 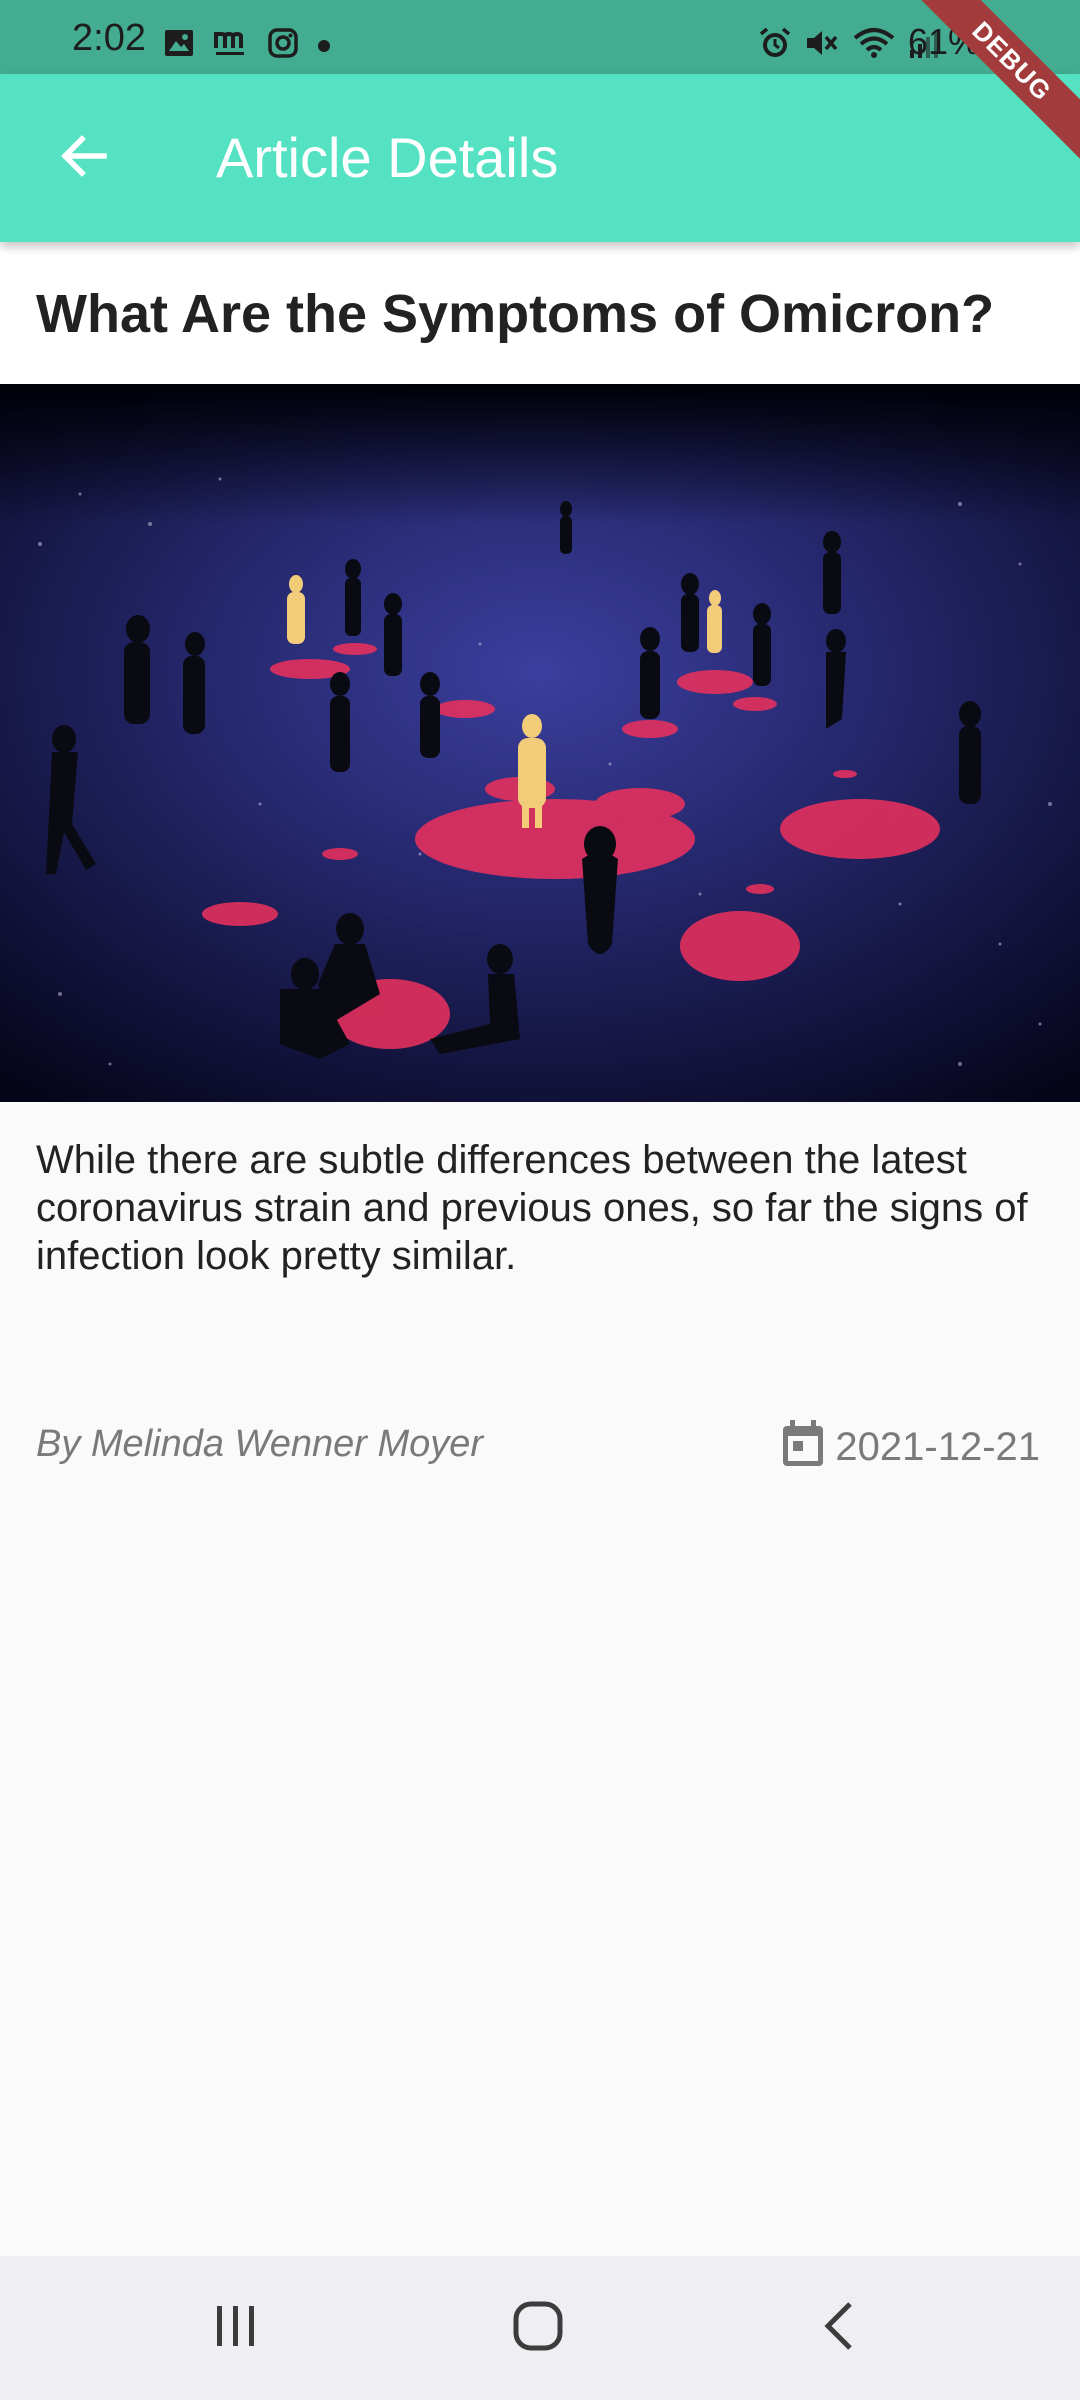 What do you see at coordinates (822, 45) in the screenshot?
I see `mute-icon` at bounding box center [822, 45].